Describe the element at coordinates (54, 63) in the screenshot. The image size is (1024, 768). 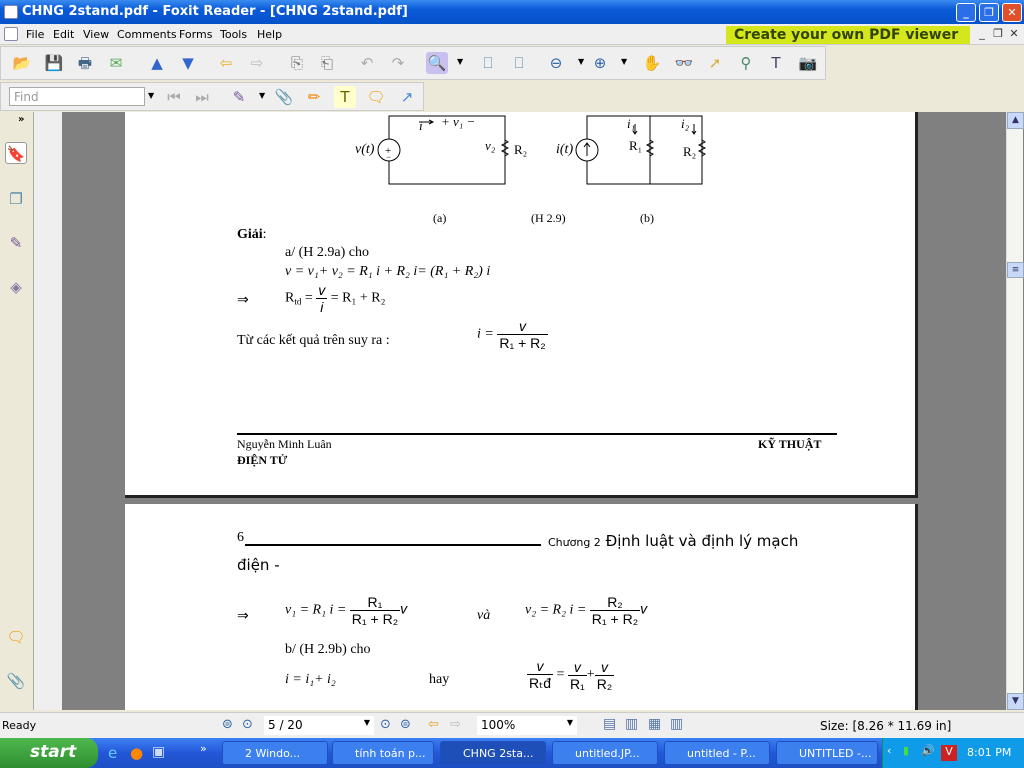
I see `save-icon: 💾` at that location.